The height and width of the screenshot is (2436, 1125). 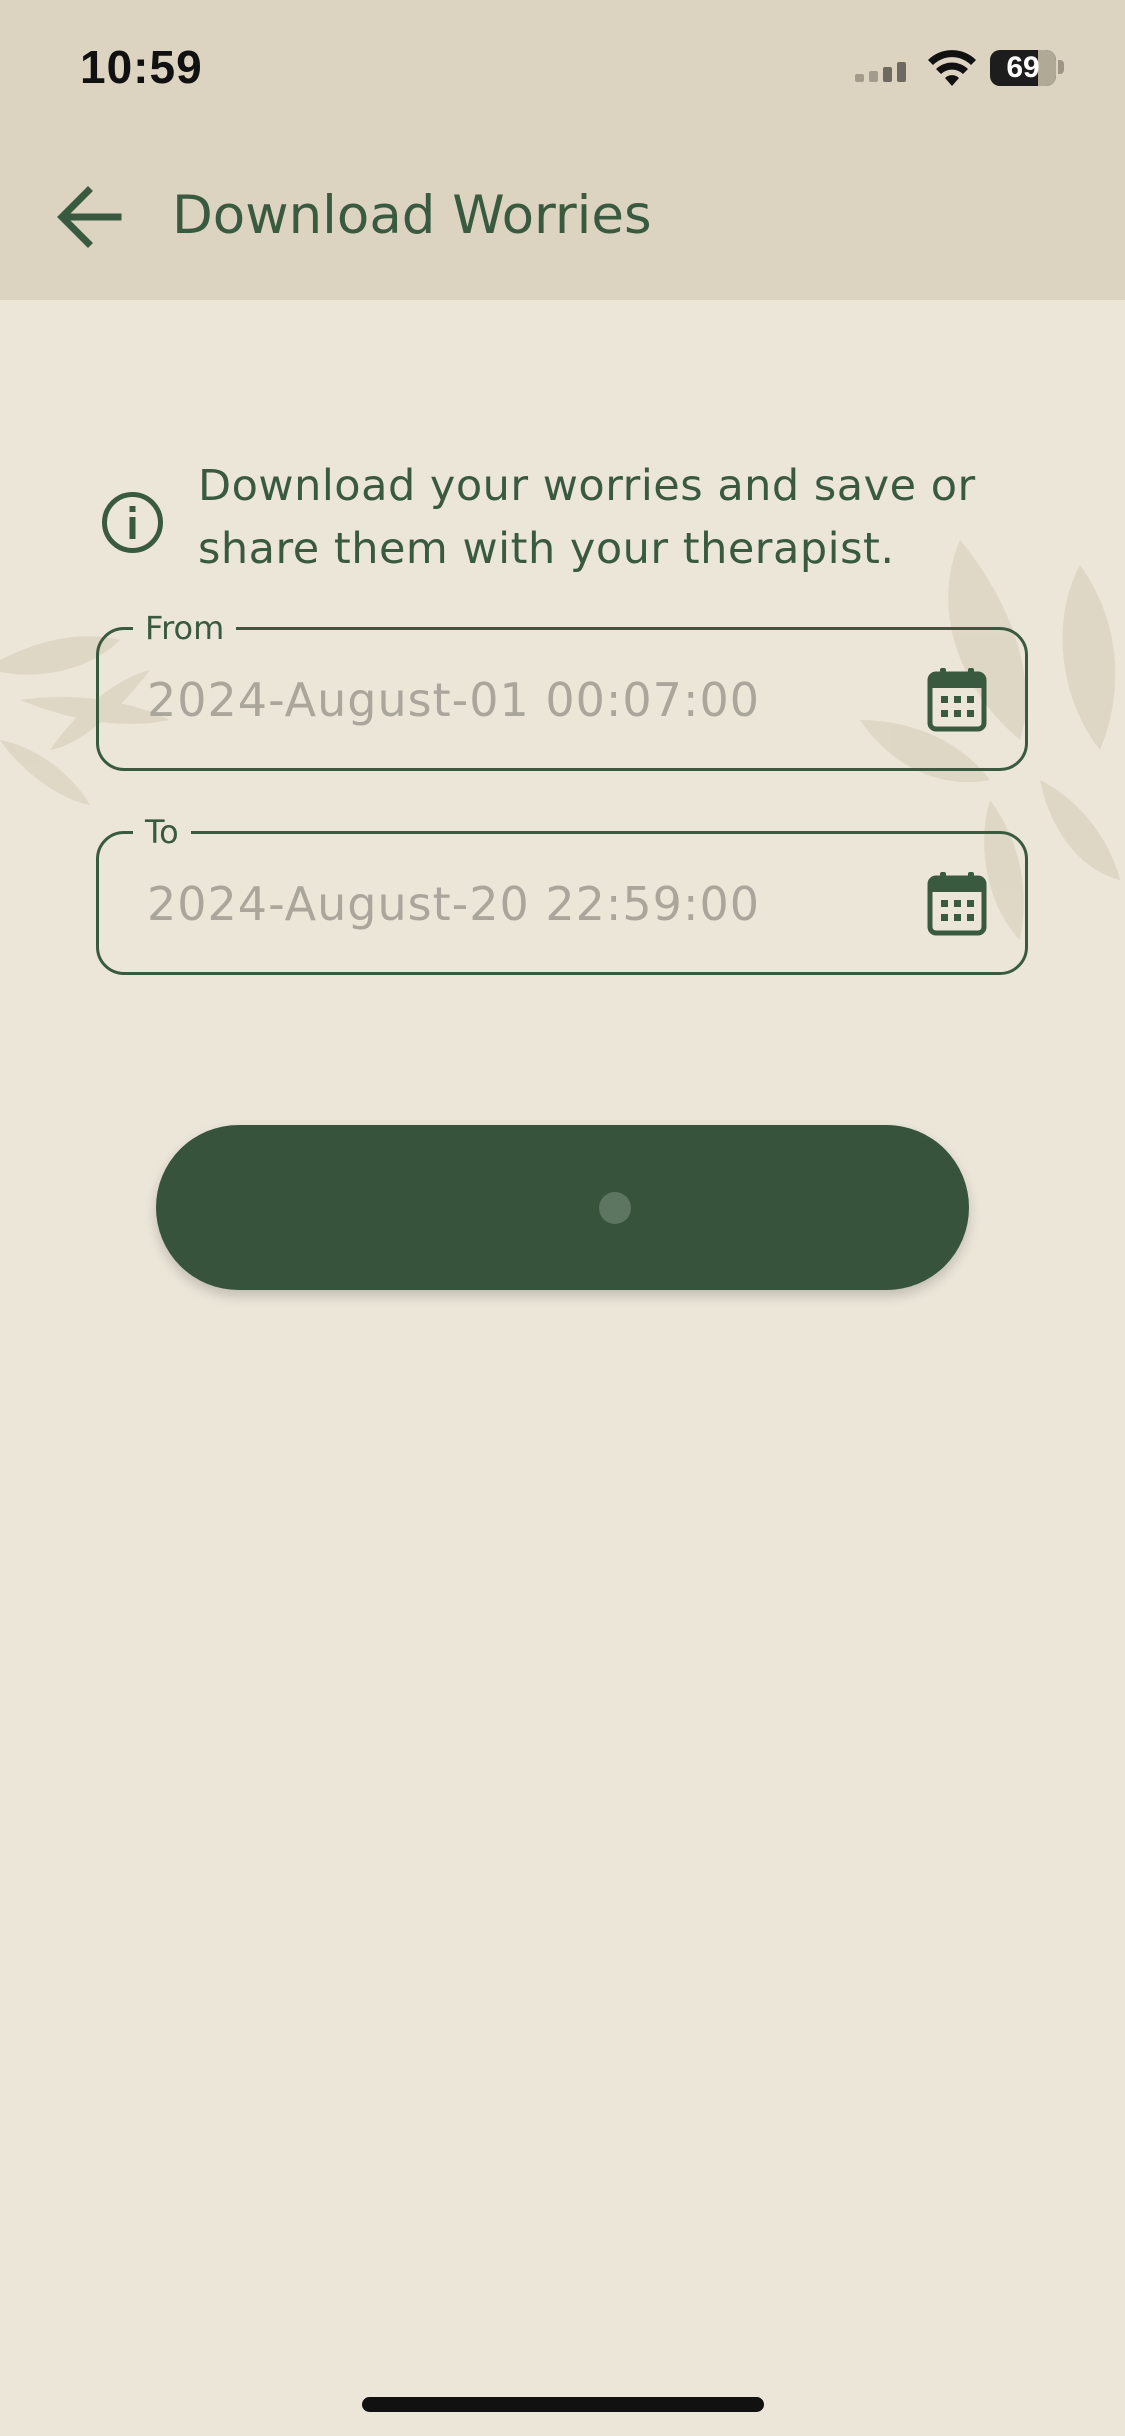 I want to click on from-date-field: From 2024-August-01 00:07:00, so click(x=562, y=689).